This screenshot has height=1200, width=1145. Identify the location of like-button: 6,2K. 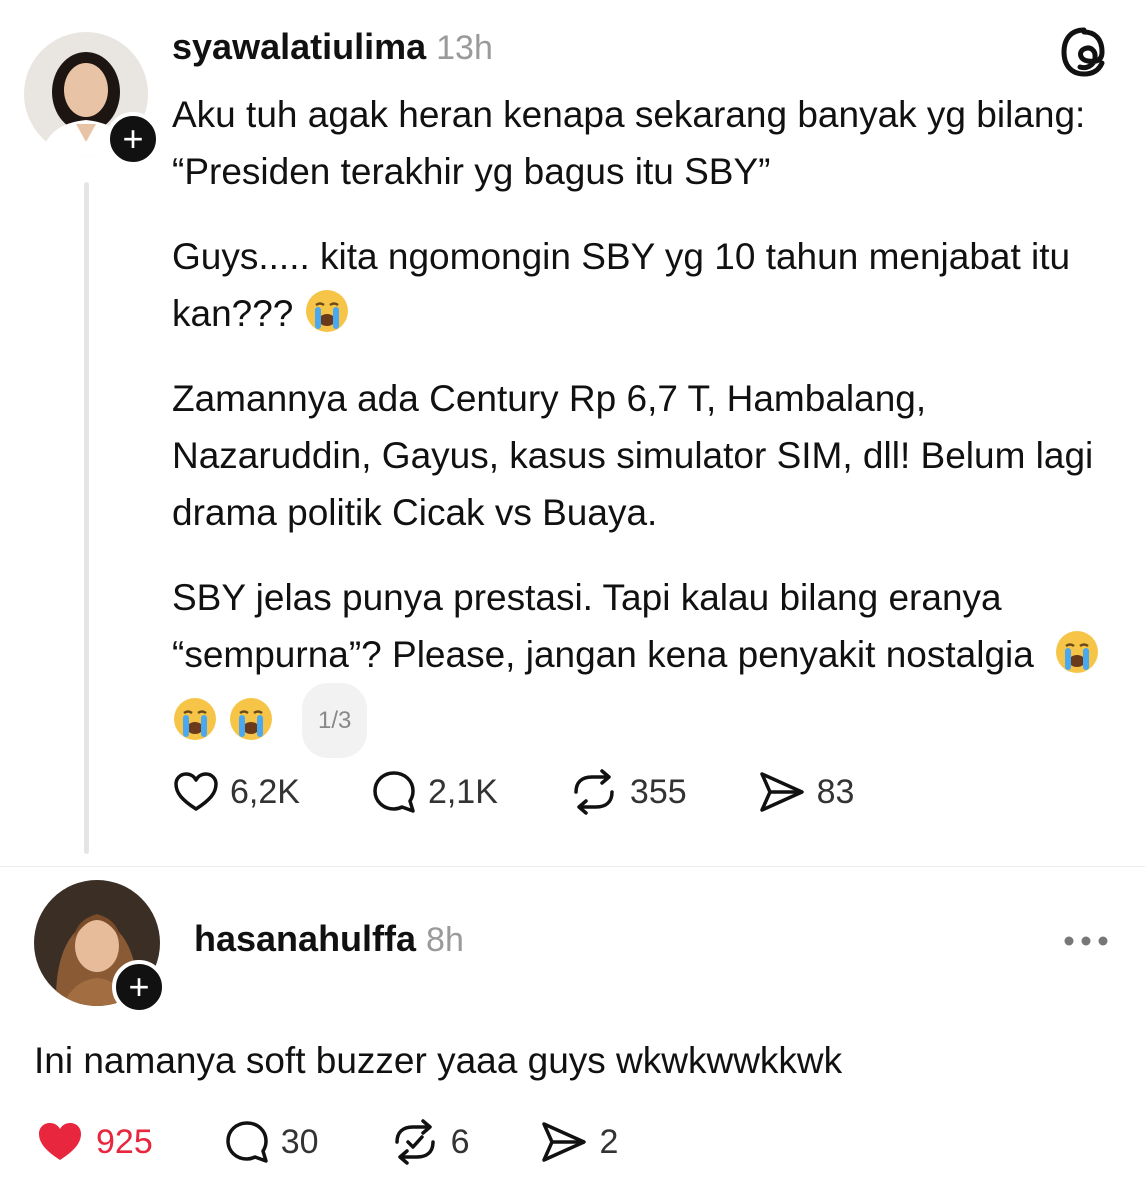
(236, 792).